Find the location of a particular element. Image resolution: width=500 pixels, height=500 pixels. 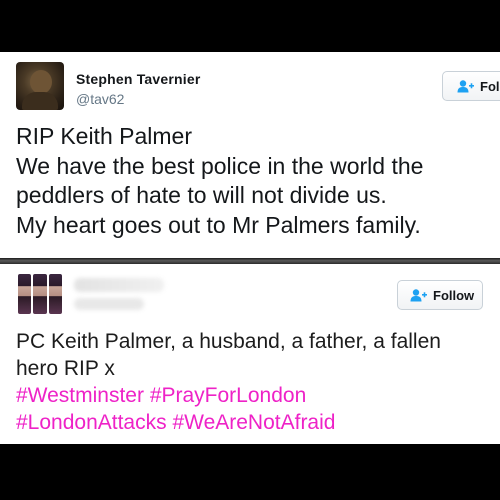

blurred-user-handle is located at coordinates (109, 304).